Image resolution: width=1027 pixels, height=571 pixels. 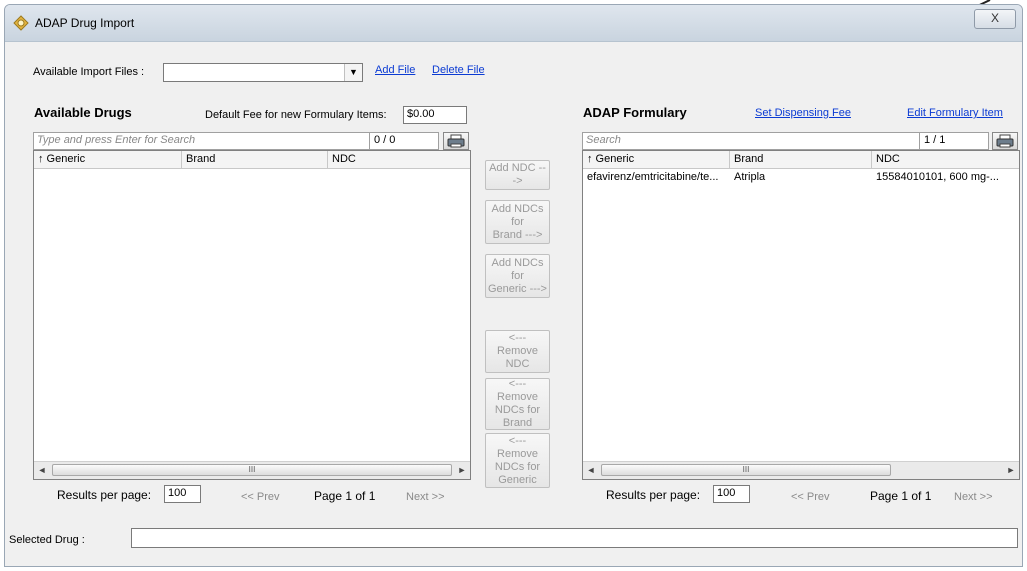 I want to click on available-results-input: 100, so click(x=182, y=494).